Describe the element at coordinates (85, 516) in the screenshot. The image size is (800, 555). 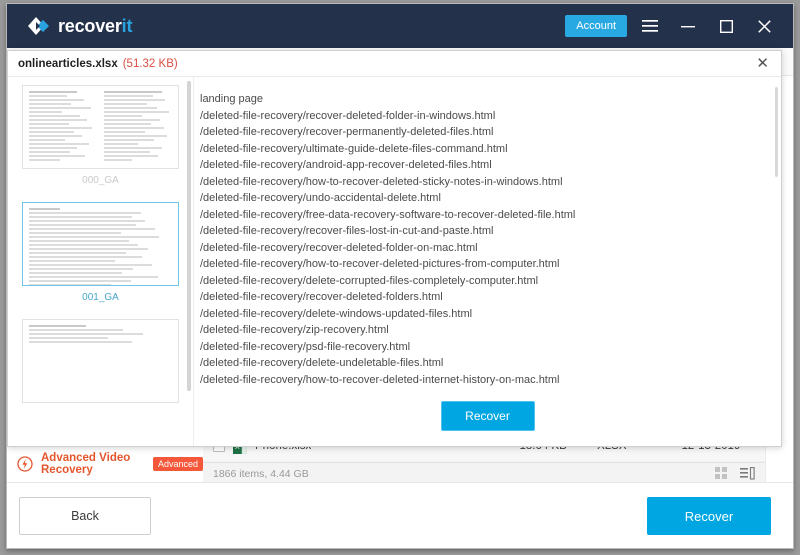
I see `back-button: Back` at that location.